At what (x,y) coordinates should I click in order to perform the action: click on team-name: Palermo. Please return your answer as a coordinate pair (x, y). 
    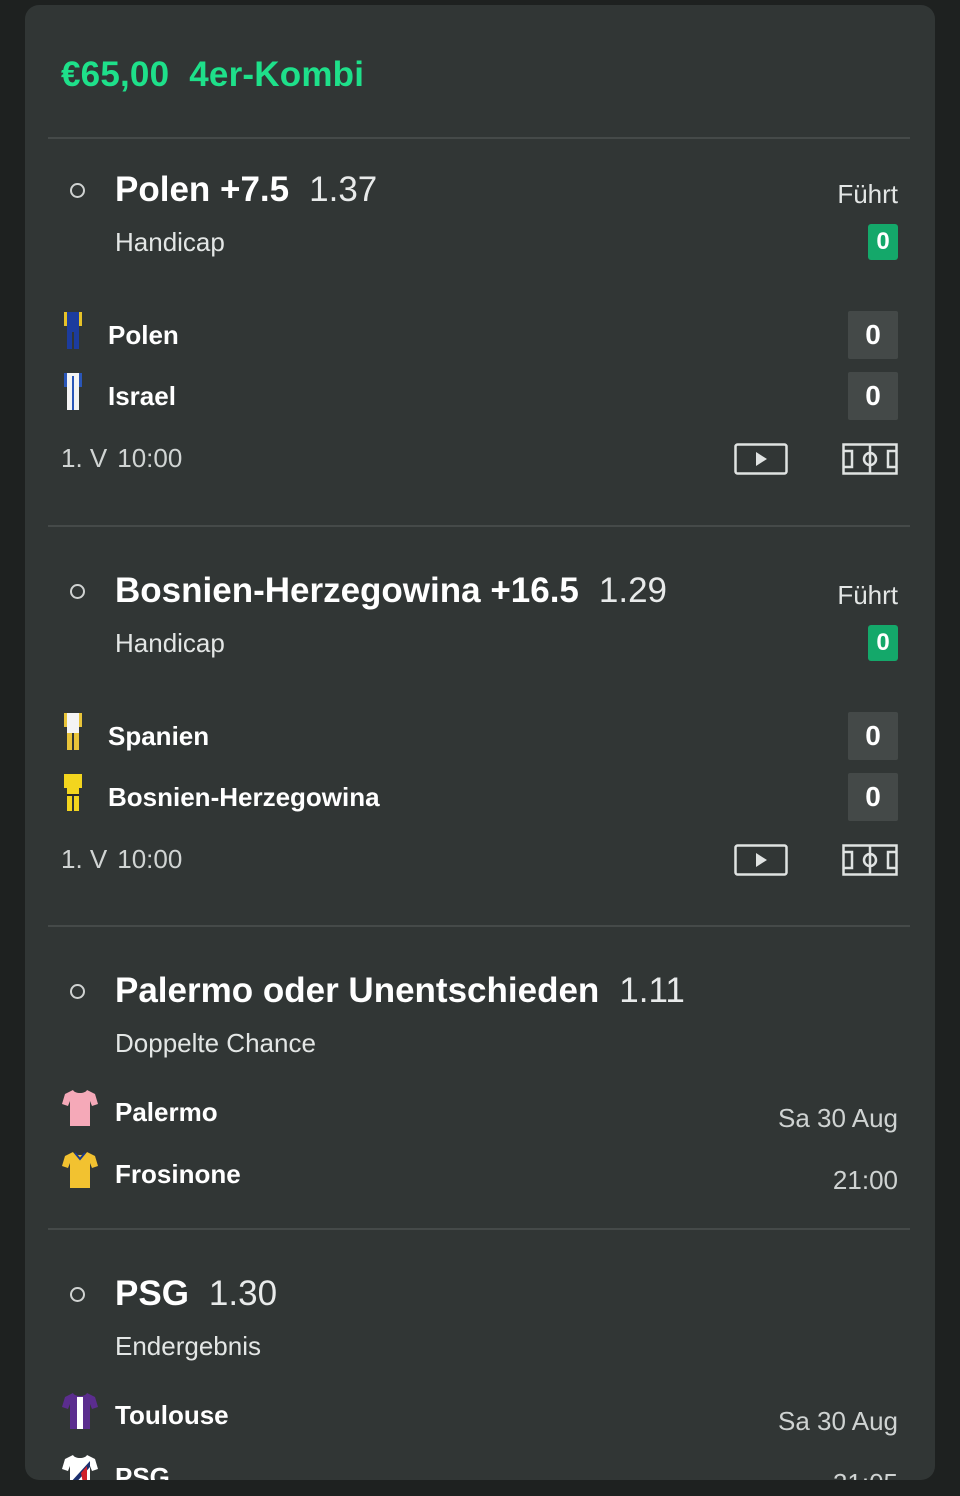
    Looking at the image, I should click on (166, 1112).